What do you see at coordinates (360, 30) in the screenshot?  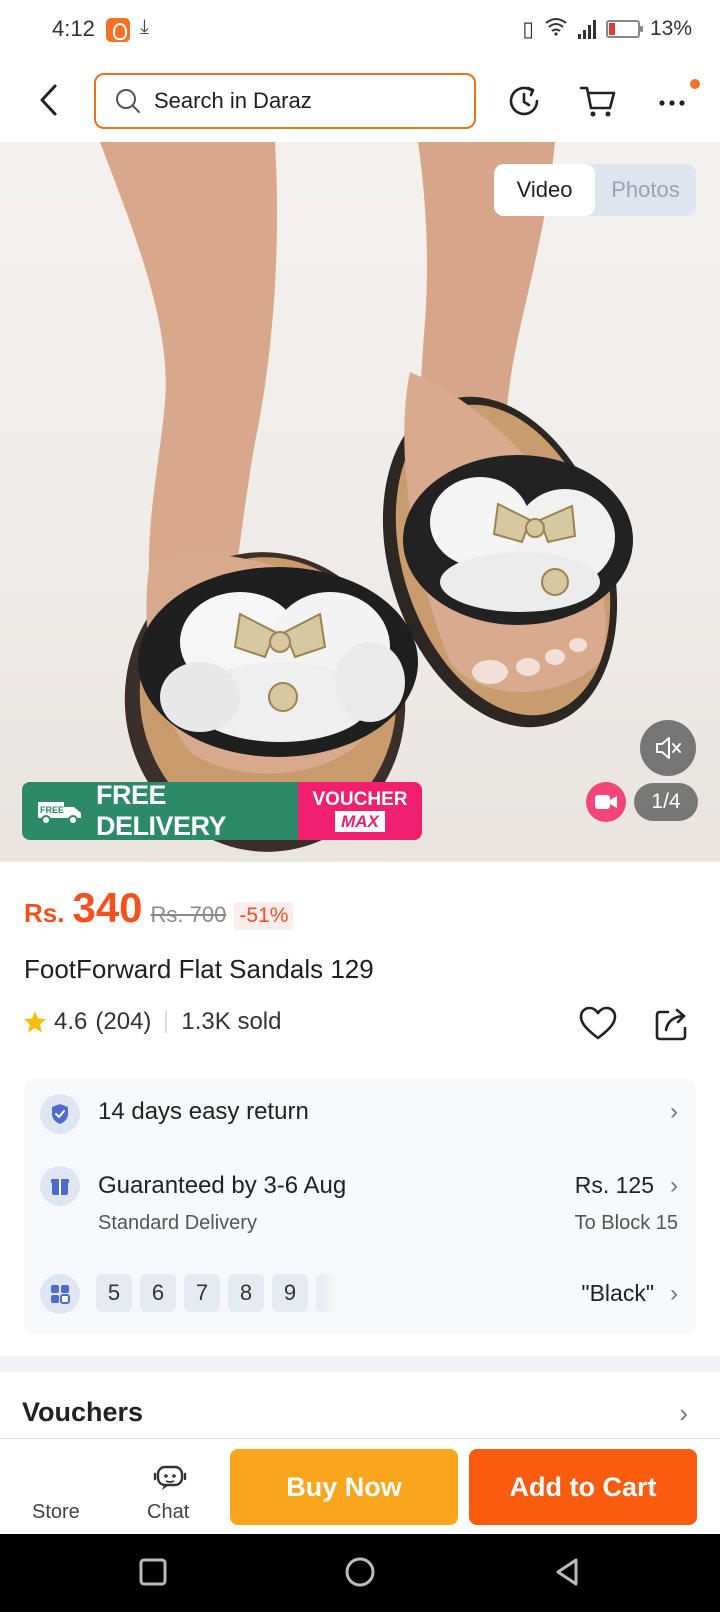 I see `status-bar: 4:12 ⤓ ▯ 13%` at bounding box center [360, 30].